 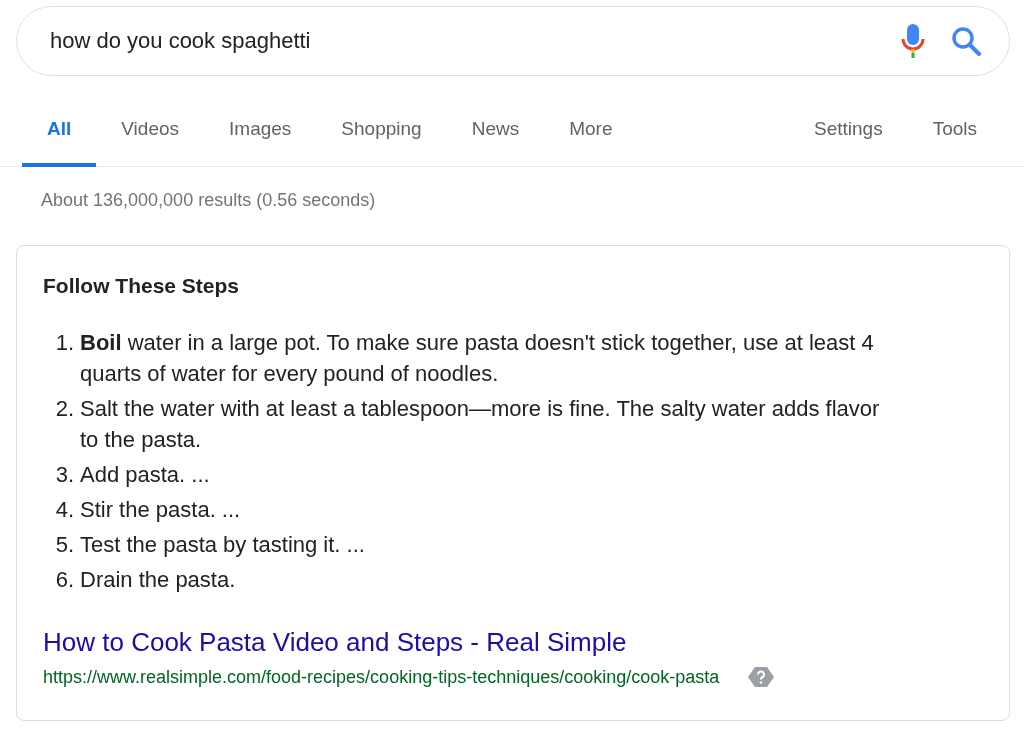 What do you see at coordinates (209, 200) in the screenshot?
I see `result-stats: About 136,000,000 results (0.56 seconds)` at bounding box center [209, 200].